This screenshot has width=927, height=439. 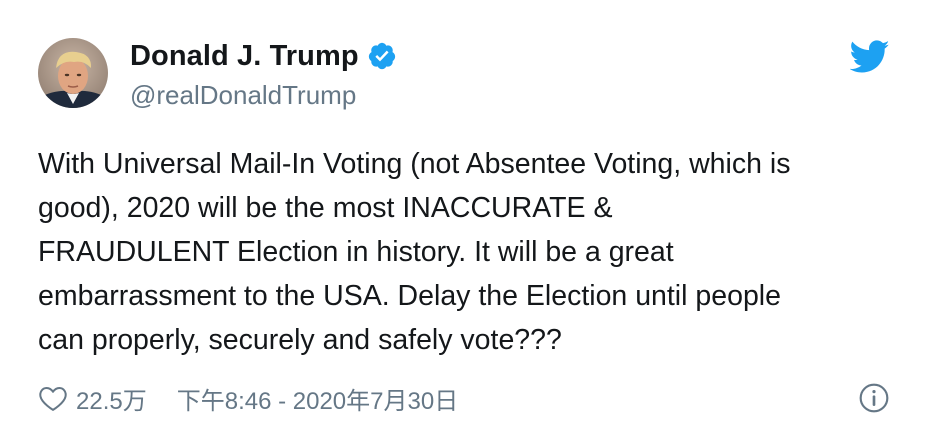 I want to click on heart-outline-icon, so click(x=53, y=398).